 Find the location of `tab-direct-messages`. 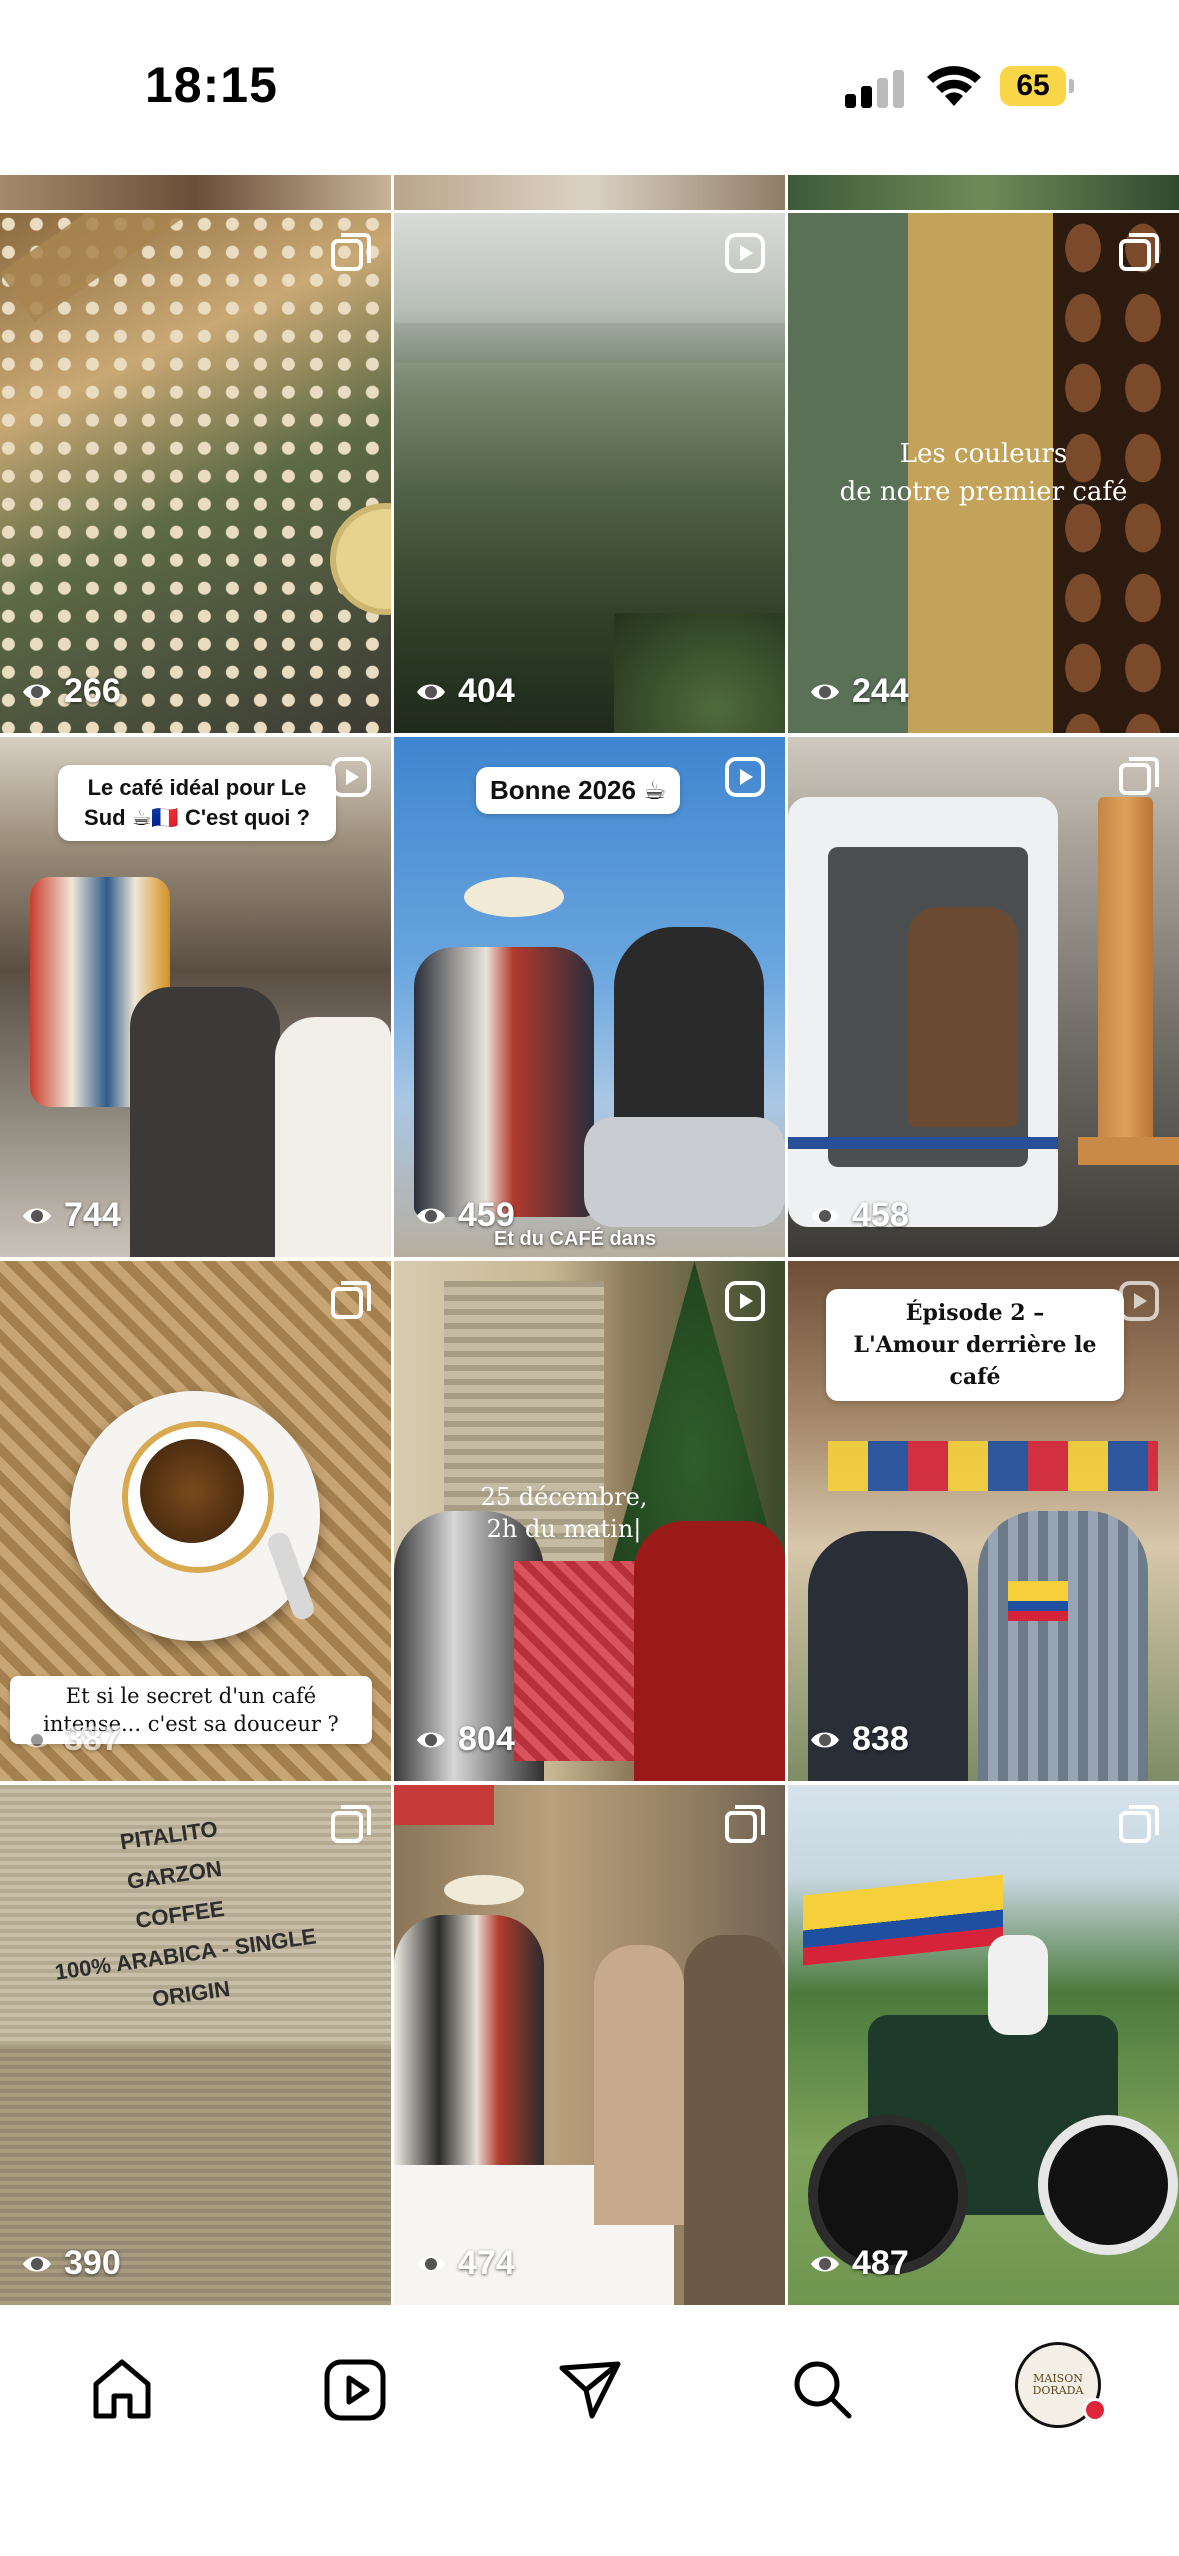

tab-direct-messages is located at coordinates (590, 2390).